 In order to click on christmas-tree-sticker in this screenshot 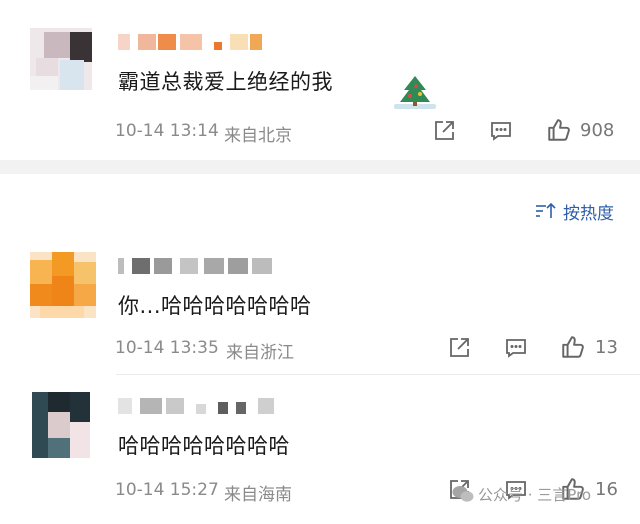, I will do `click(415, 93)`.